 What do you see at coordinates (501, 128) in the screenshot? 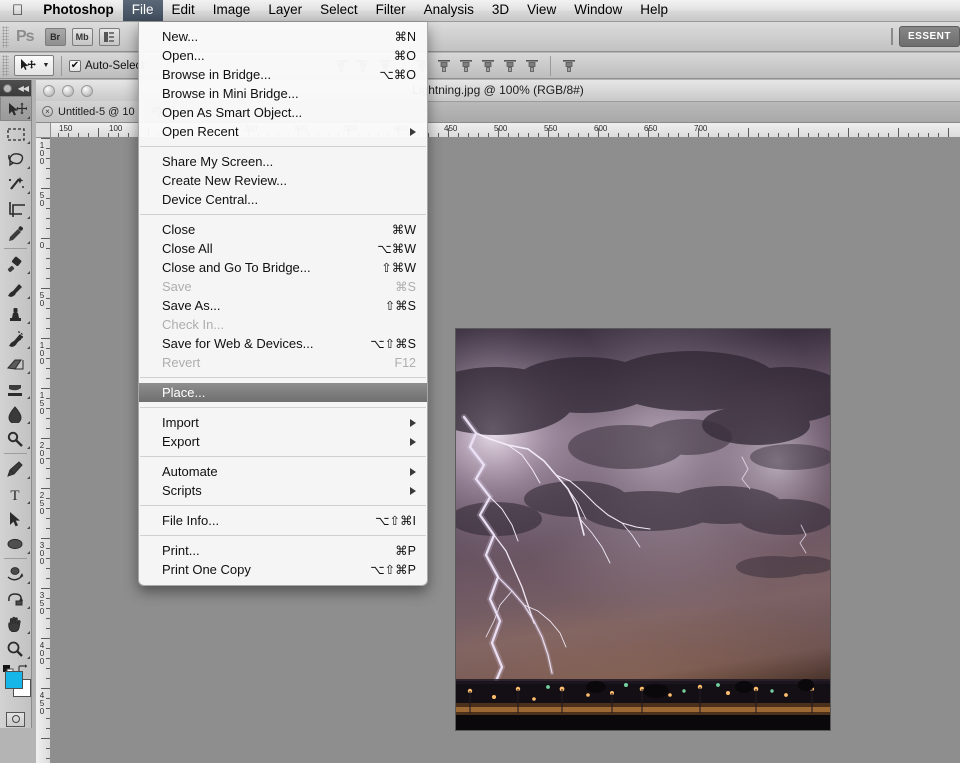
I see `ruler-label: 500` at bounding box center [501, 128].